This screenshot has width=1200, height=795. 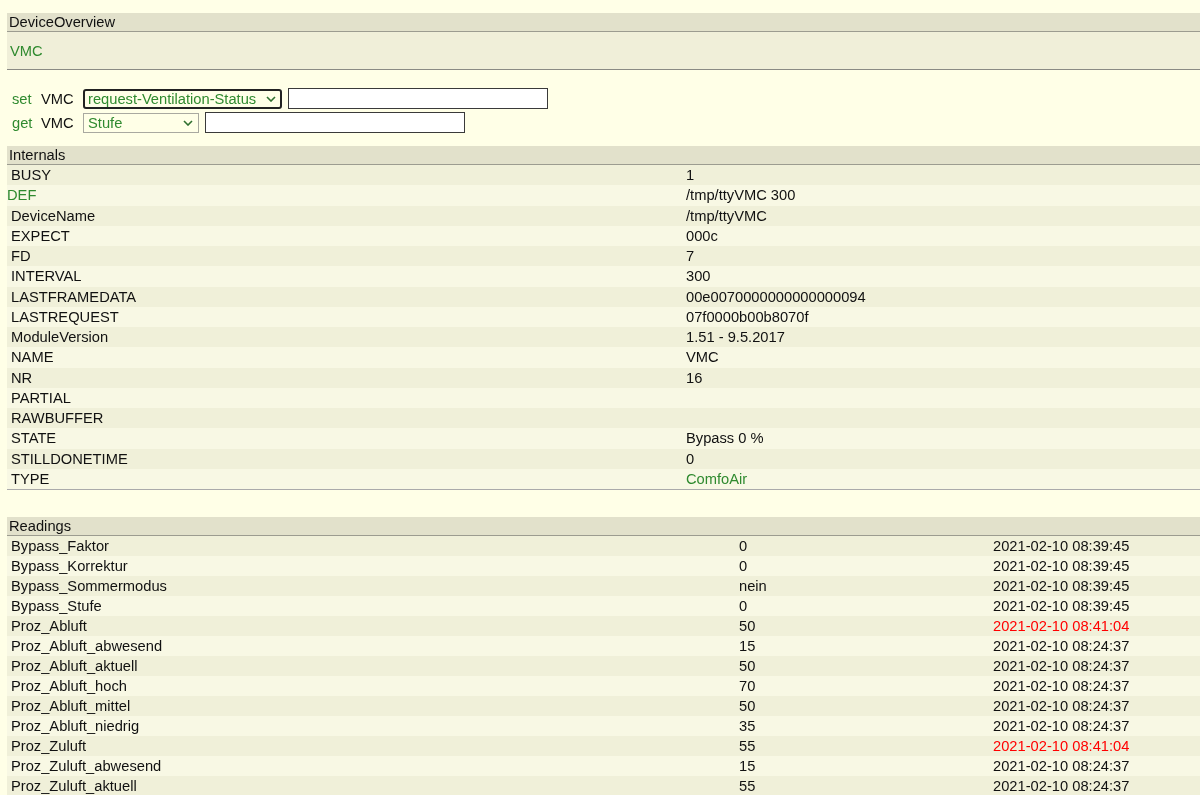 I want to click on internal-value: 1.51 - 9.5.2017, so click(x=735, y=337).